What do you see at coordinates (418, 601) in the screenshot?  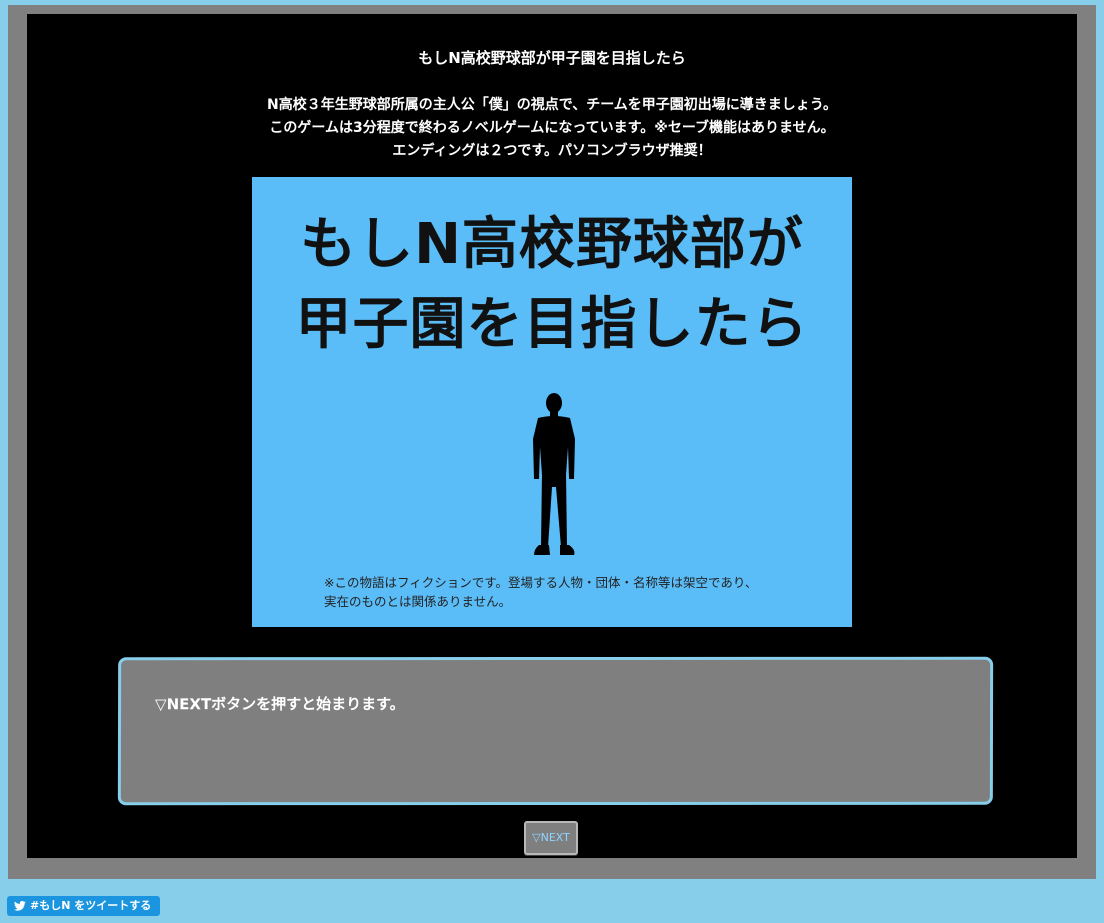 I see `disclaimer-line: 実在のものとは関係ありません。` at bounding box center [418, 601].